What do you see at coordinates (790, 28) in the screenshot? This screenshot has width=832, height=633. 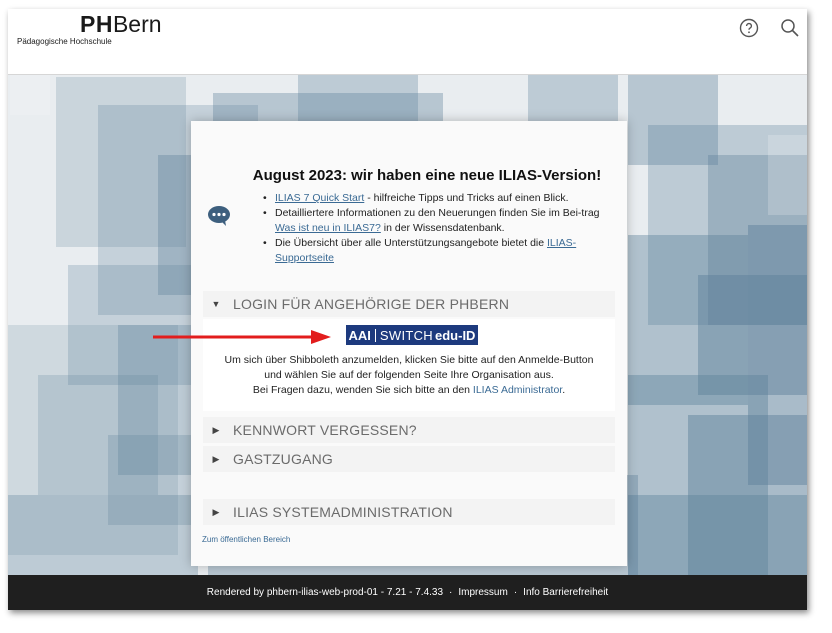 I see `search-icon` at bounding box center [790, 28].